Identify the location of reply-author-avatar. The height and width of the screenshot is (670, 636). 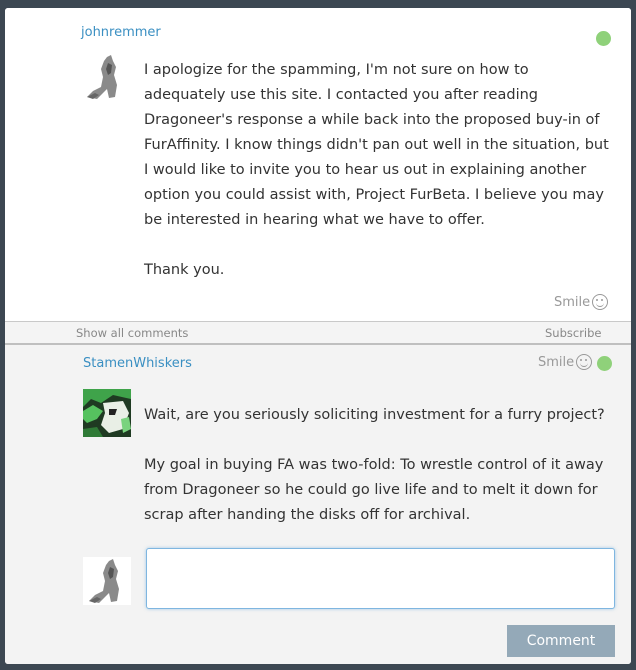
(107, 413).